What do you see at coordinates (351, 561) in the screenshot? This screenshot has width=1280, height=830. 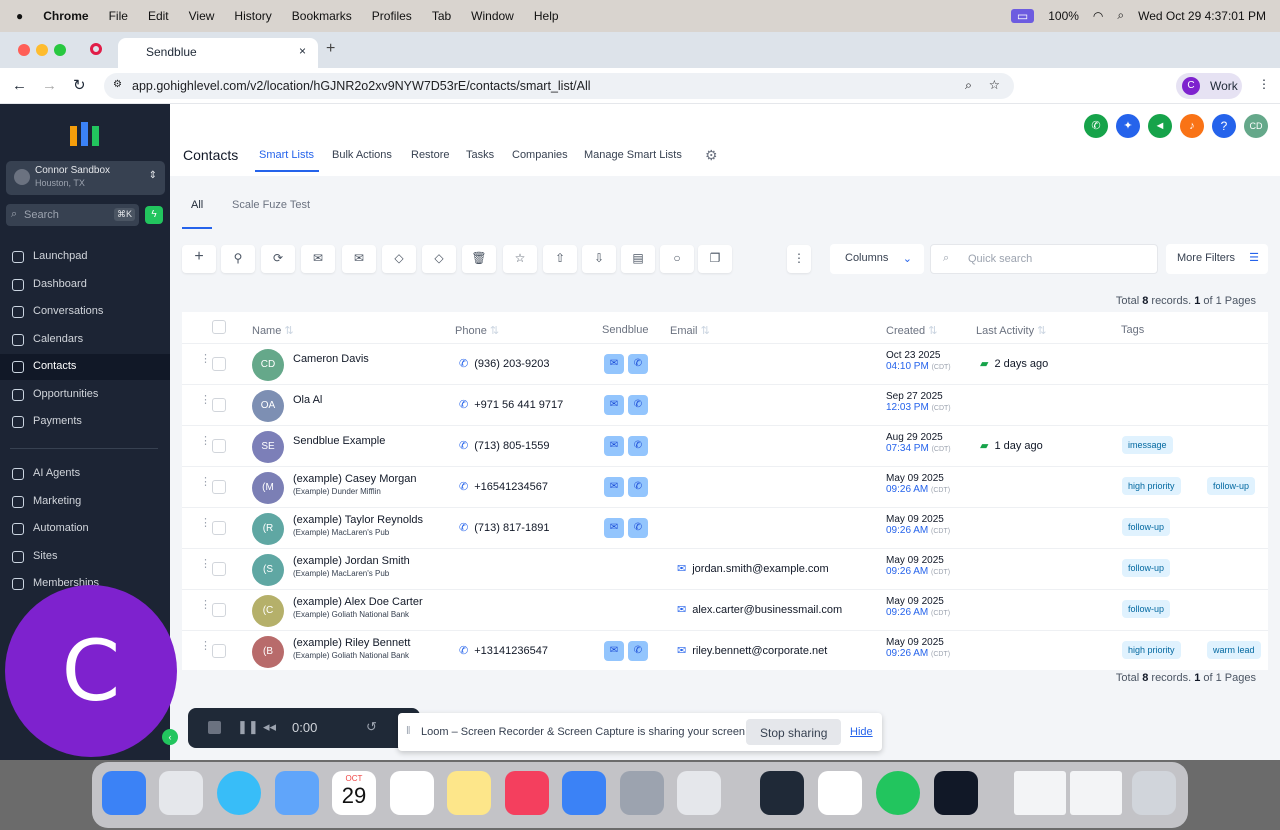 I see `contact-name: (example) Jordan Smith` at bounding box center [351, 561].